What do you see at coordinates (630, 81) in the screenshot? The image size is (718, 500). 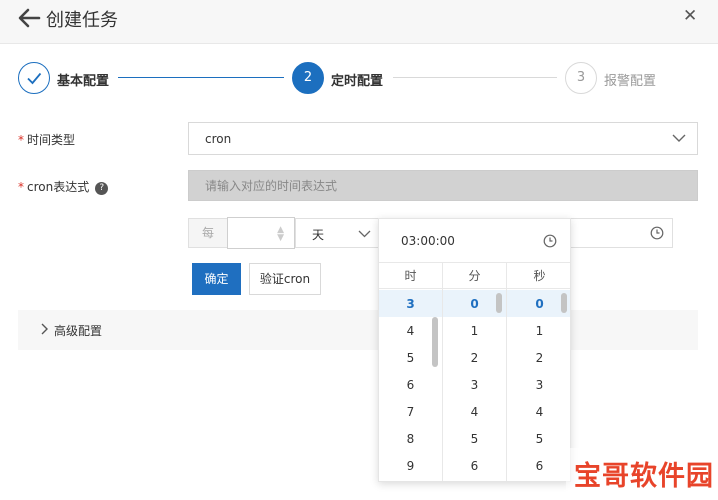 I see `step-3-label: 报警配置` at bounding box center [630, 81].